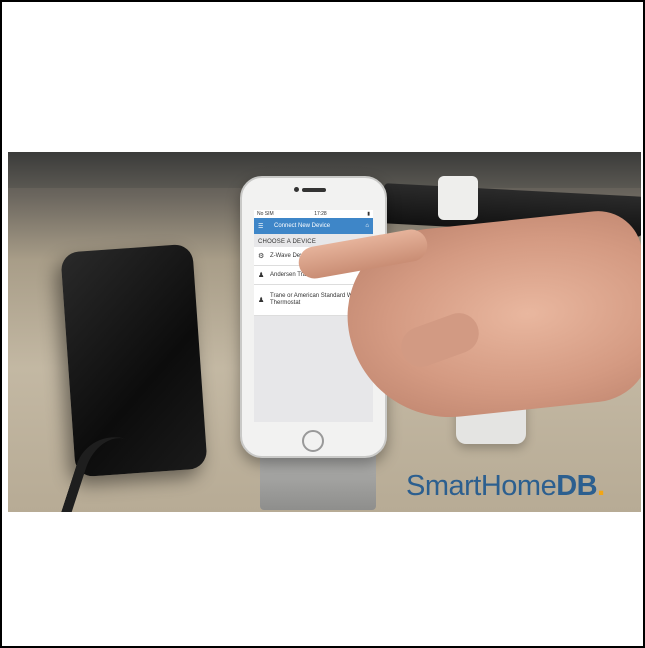 The height and width of the screenshot is (648, 645). What do you see at coordinates (261, 256) in the screenshot?
I see `zwave-icon: ⚙` at bounding box center [261, 256].